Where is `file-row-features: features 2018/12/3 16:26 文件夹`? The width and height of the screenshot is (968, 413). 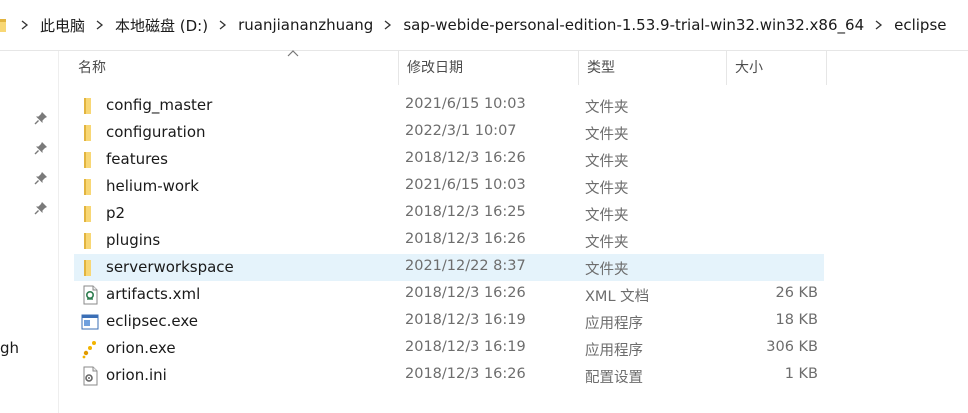
file-row-features: features 2018/12/3 16:26 文件夹 is located at coordinates (449, 159).